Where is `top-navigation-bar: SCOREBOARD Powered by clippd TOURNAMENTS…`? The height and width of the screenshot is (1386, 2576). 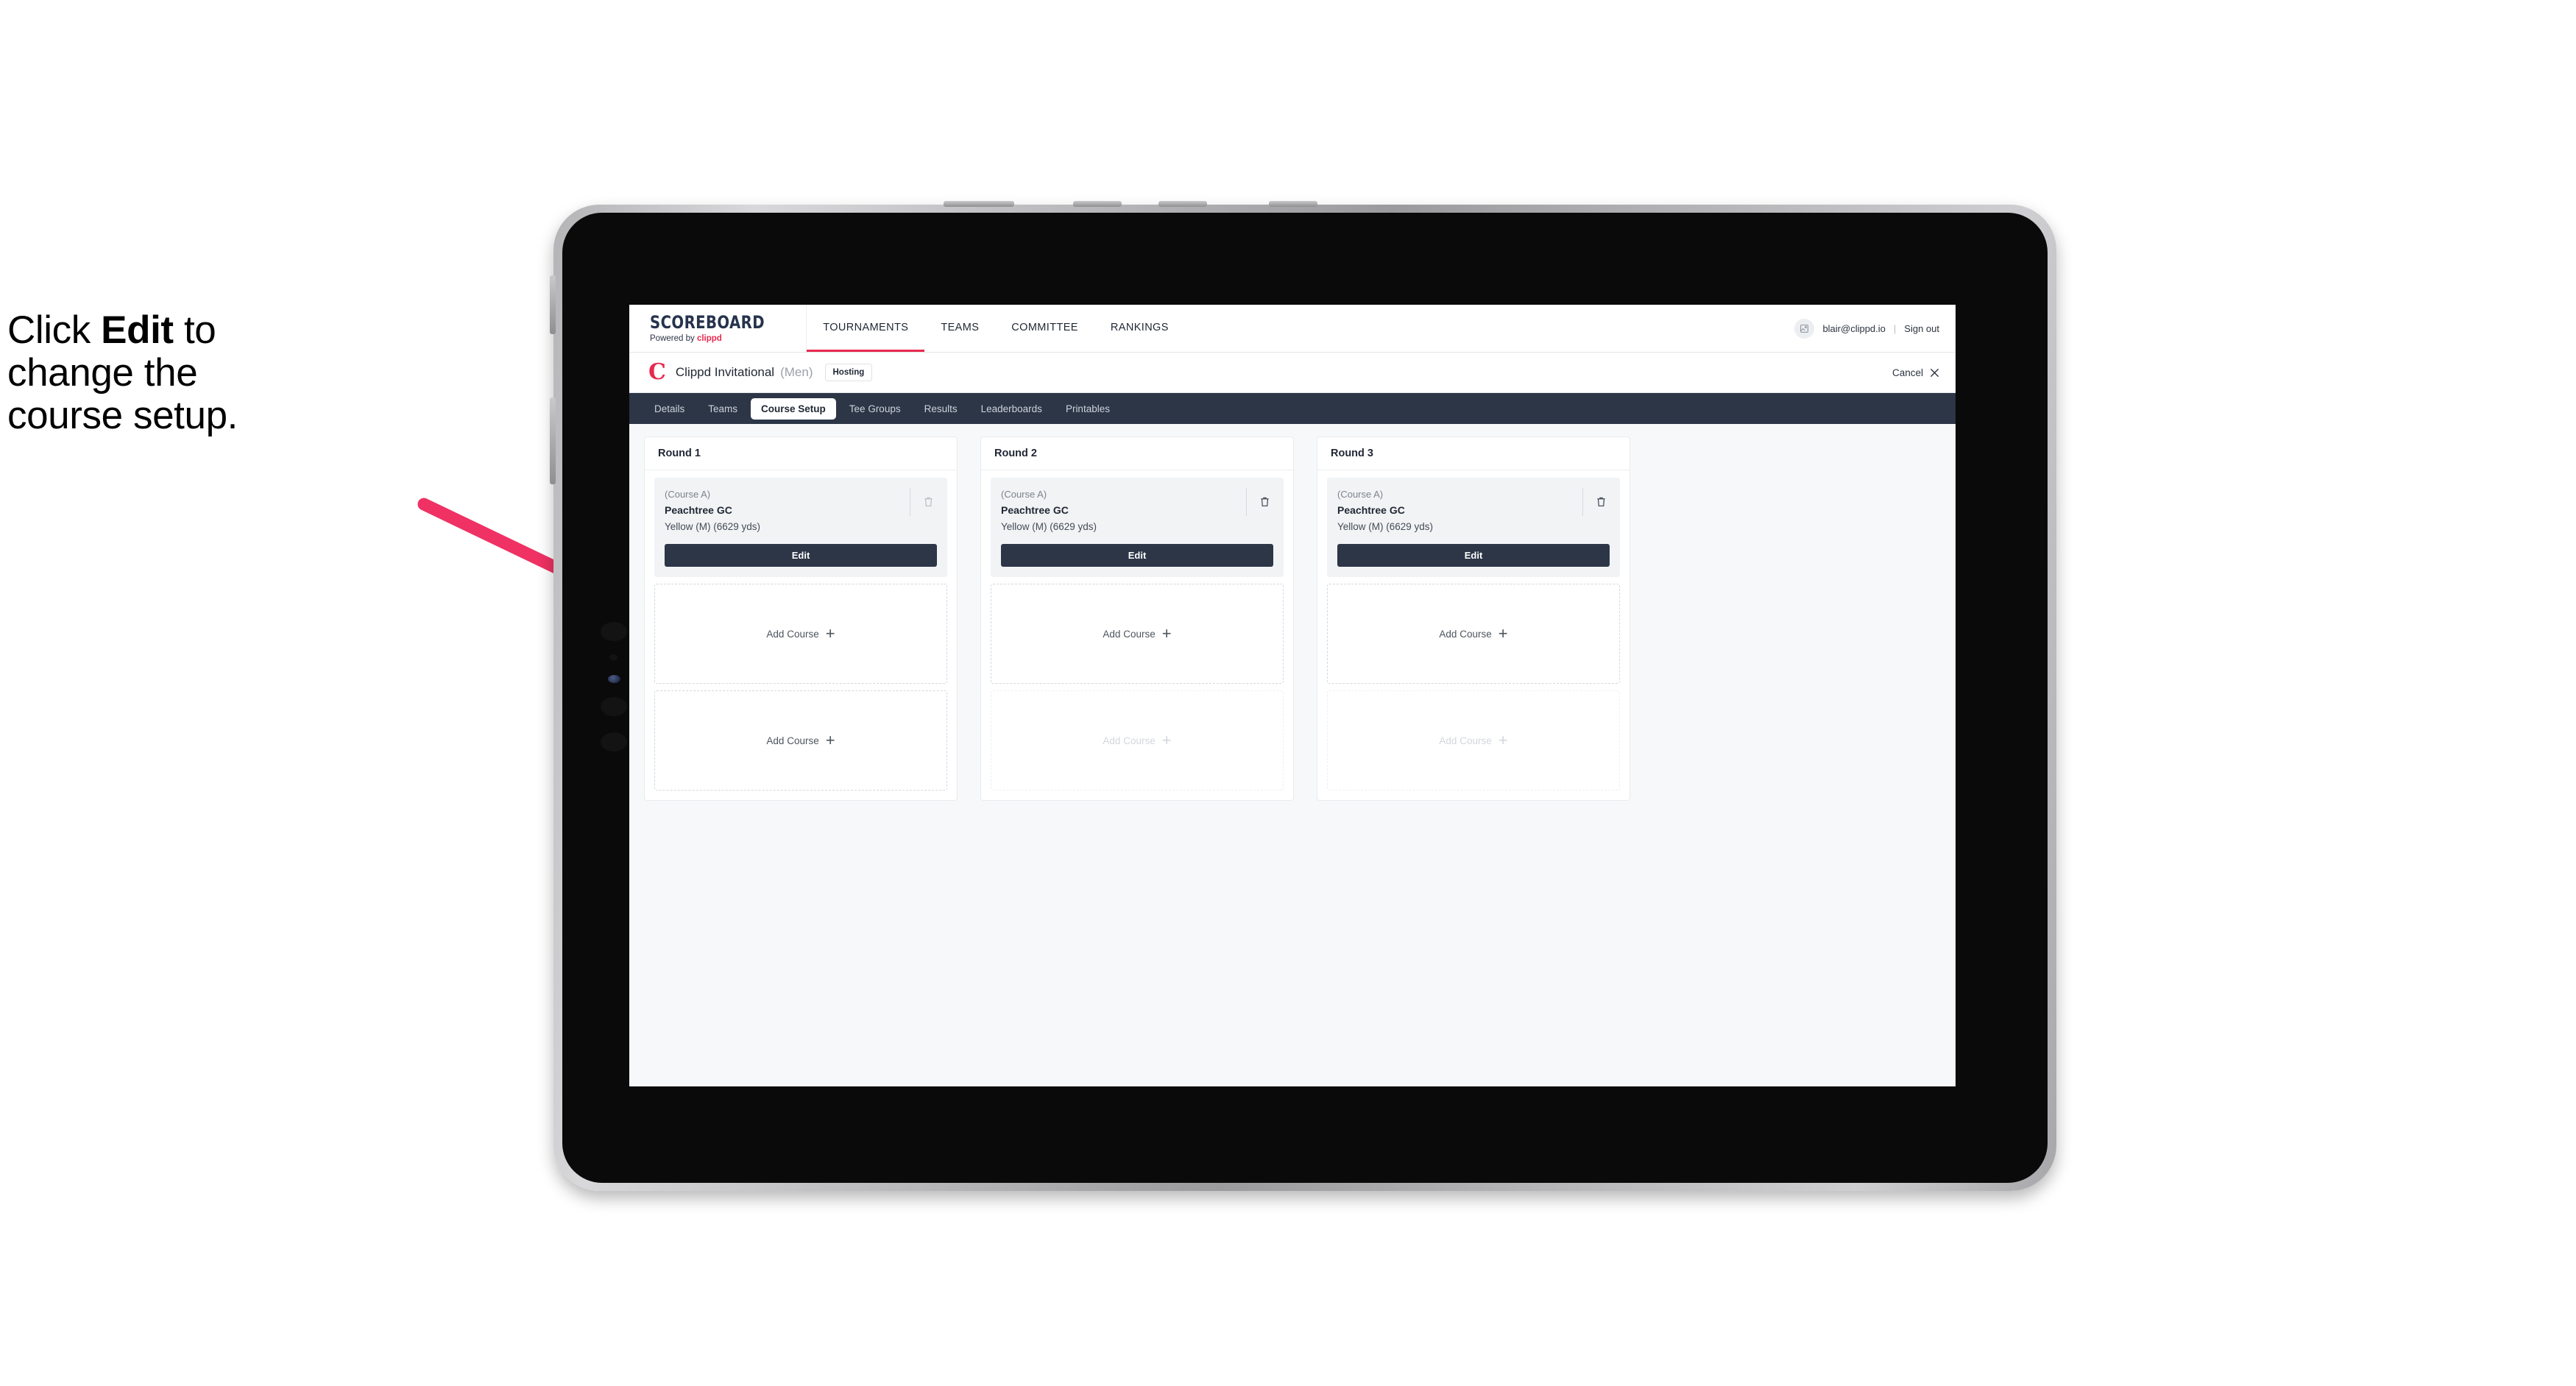 top-navigation-bar: SCOREBOARD Powered by clippd TOURNAMENTS… is located at coordinates (1292, 329).